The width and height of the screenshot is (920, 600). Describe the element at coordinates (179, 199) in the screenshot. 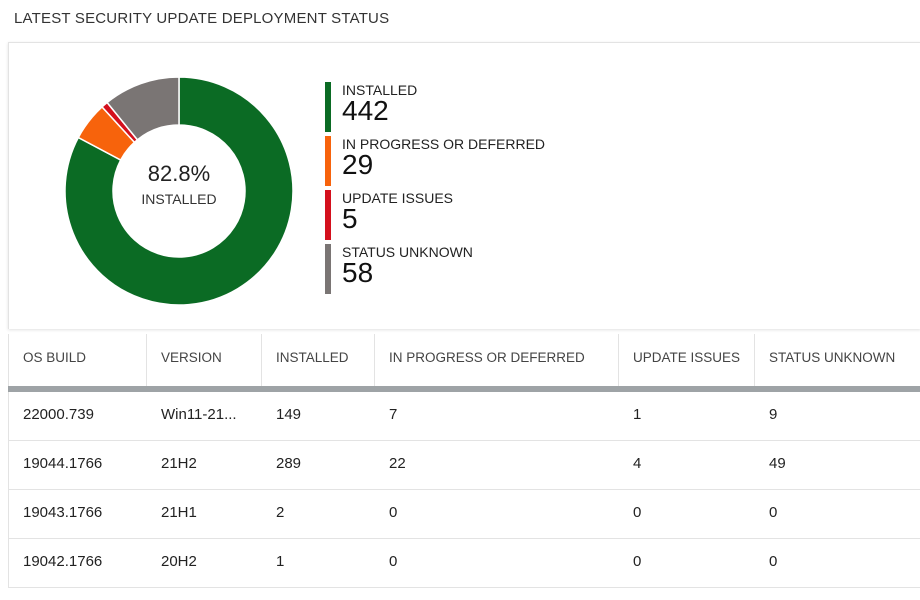

I see `donut-center-label: INSTALLED` at that location.